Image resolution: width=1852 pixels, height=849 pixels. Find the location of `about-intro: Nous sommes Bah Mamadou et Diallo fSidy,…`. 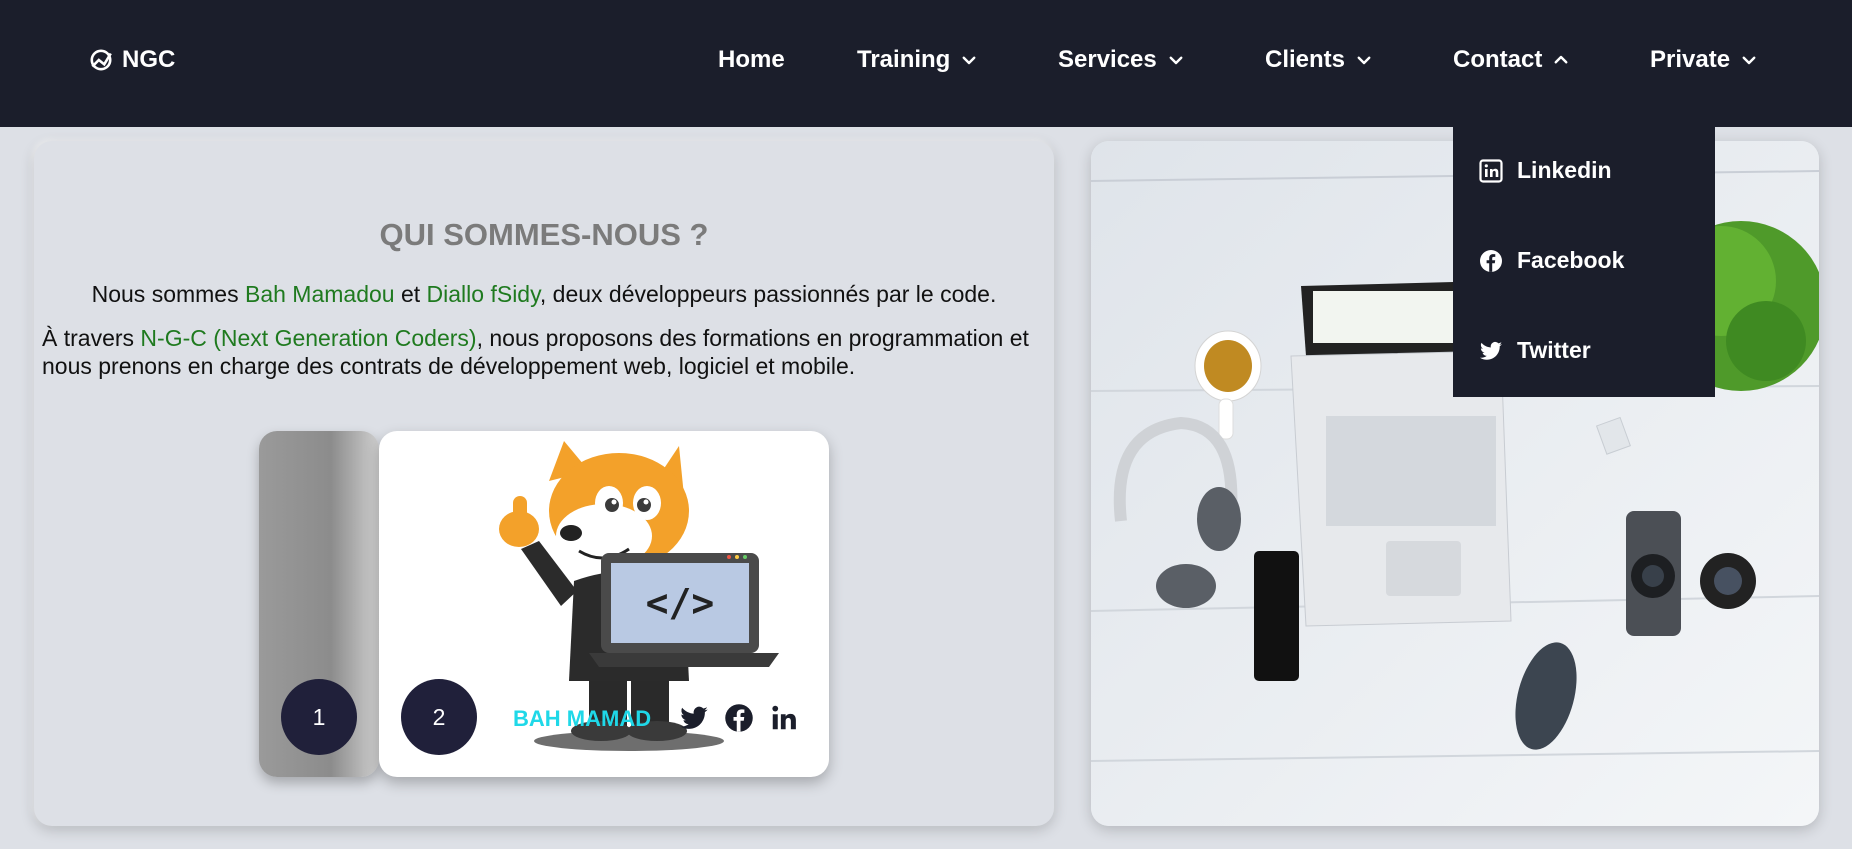

about-intro: Nous sommes Bah Mamadou et Diallo fSidy,… is located at coordinates (544, 294).